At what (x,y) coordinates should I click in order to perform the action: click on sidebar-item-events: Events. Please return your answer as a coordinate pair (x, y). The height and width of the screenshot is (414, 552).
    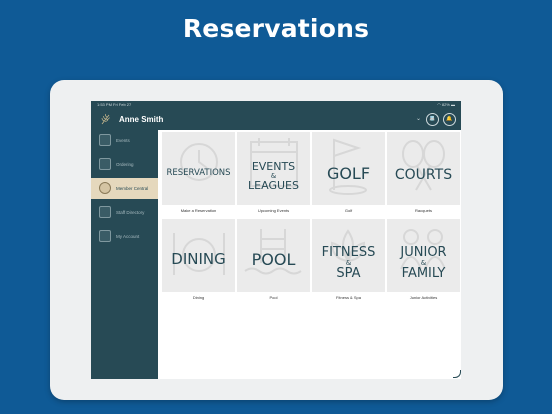
    Looking at the image, I should click on (124, 140).